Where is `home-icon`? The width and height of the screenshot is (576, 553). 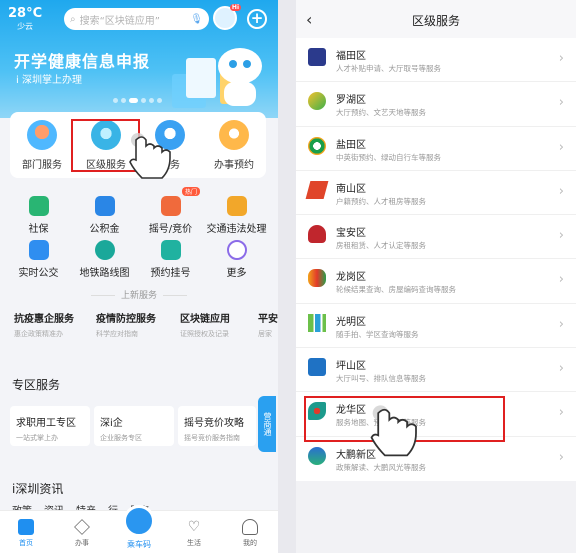 home-icon is located at coordinates (26, 527).